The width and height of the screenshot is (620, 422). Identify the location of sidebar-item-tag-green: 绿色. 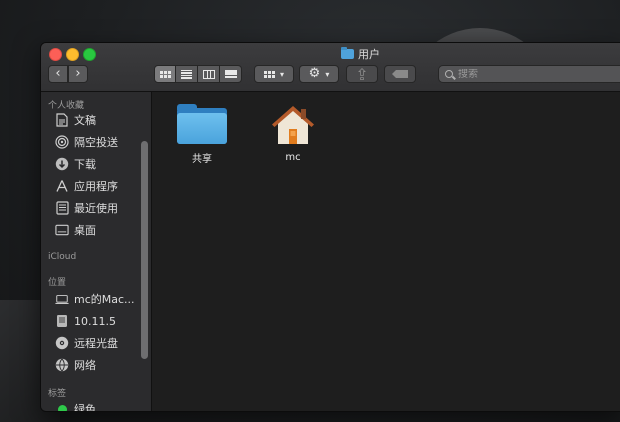
(75, 406).